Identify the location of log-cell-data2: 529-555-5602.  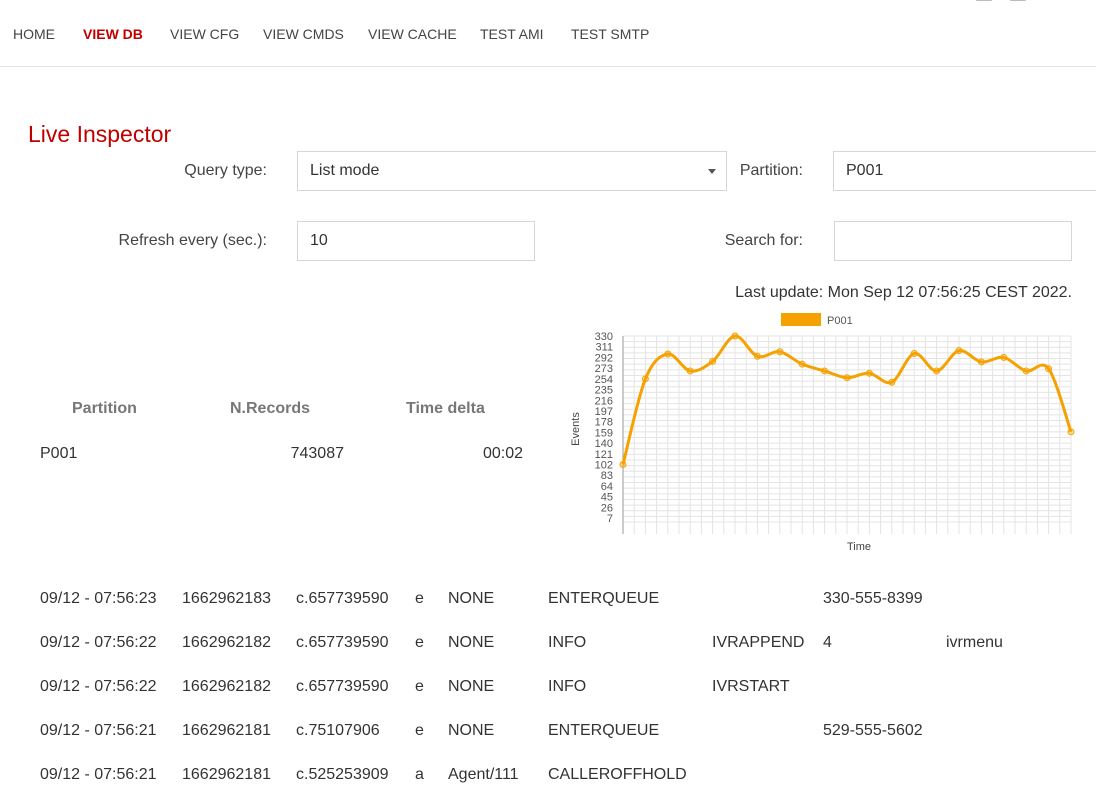
(873, 730).